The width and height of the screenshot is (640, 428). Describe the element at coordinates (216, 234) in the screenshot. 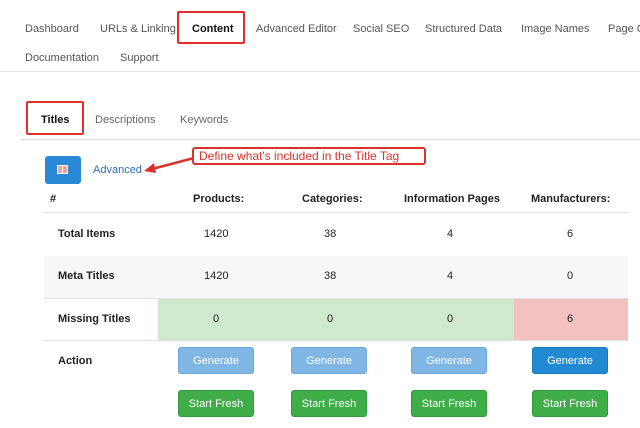

I see `total-items-products: 1420` at that location.